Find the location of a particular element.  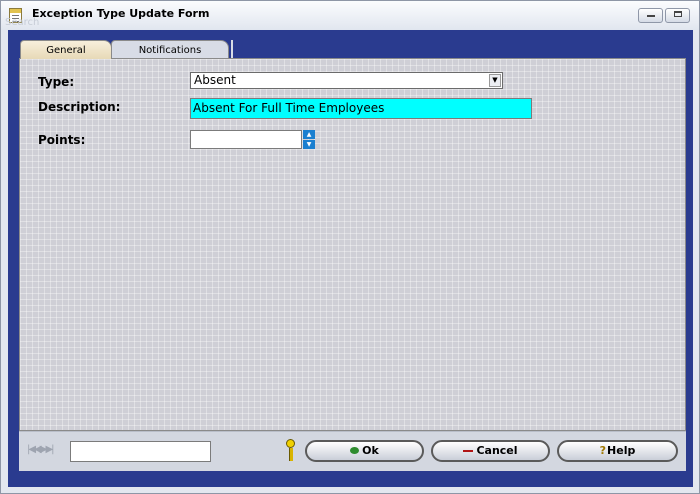

minimize-icon is located at coordinates (650, 16).